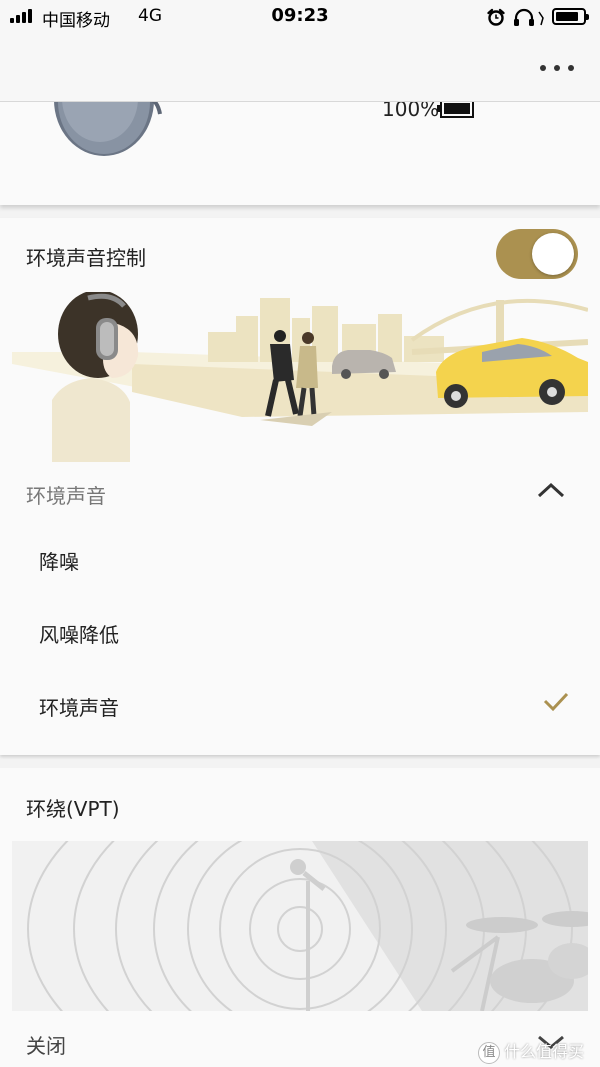  Describe the element at coordinates (73, 809) in the screenshot. I see `surround-vpt-title: 环绕(VPT)` at that location.